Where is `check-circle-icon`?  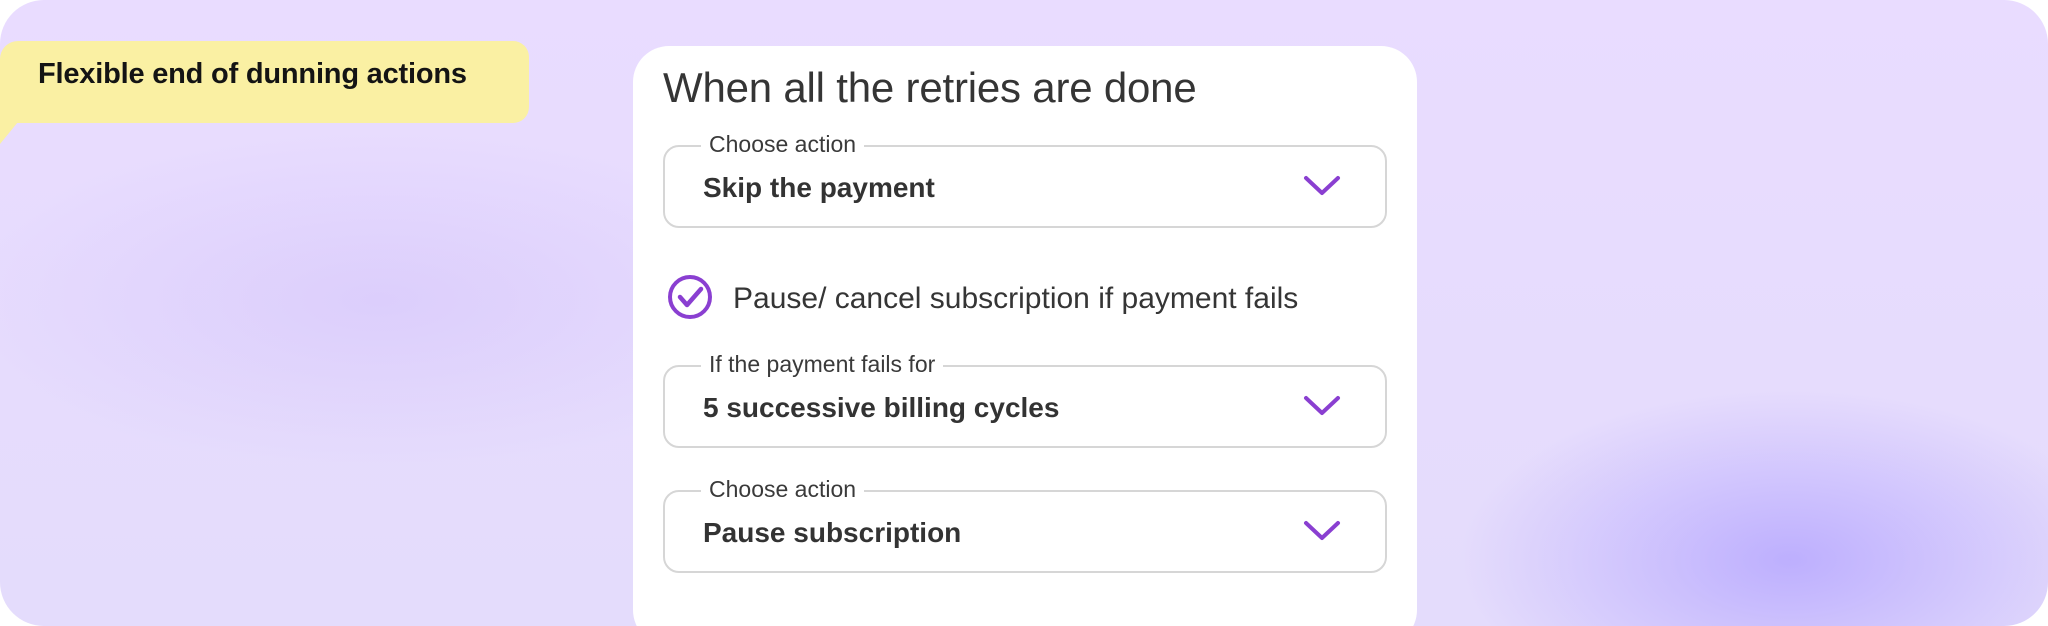
check-circle-icon is located at coordinates (690, 297).